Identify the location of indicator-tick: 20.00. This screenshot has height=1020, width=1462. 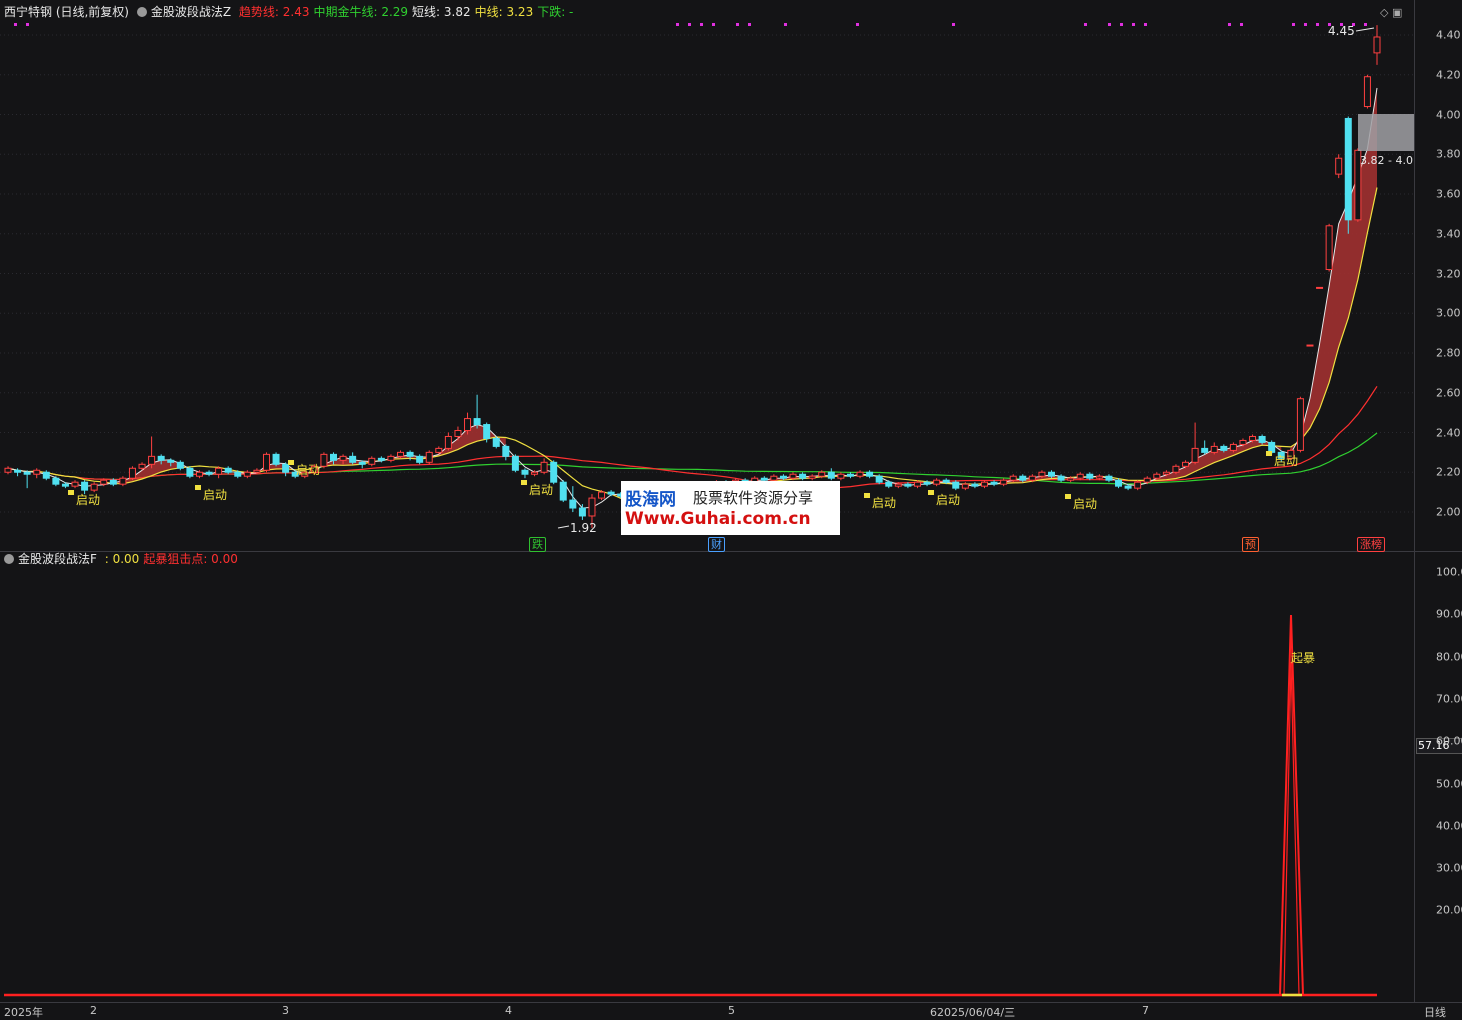
(1449, 910).